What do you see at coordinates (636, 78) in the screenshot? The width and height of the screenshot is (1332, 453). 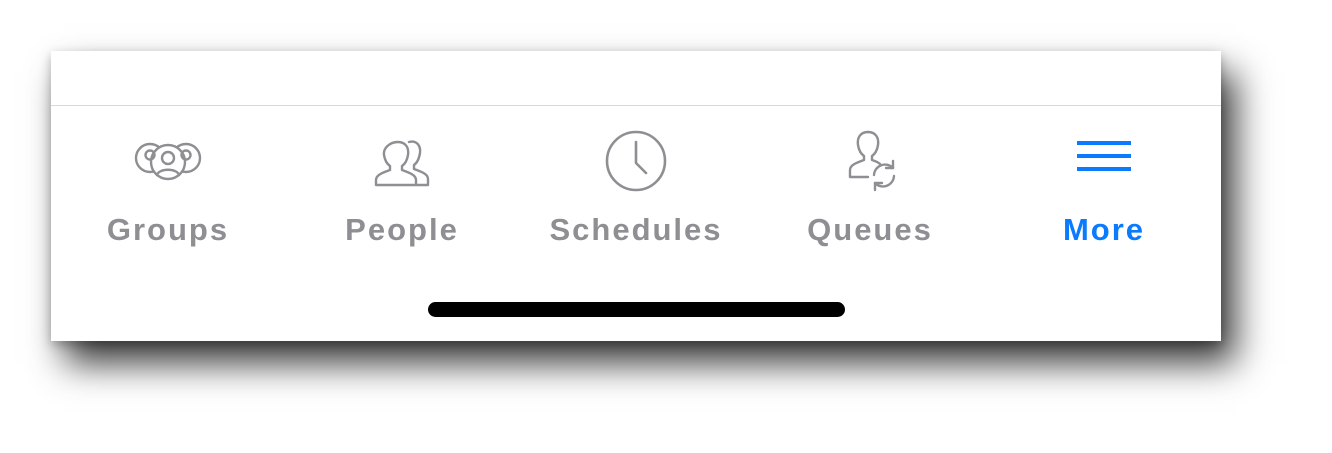 I see `content-area-bottom` at bounding box center [636, 78].